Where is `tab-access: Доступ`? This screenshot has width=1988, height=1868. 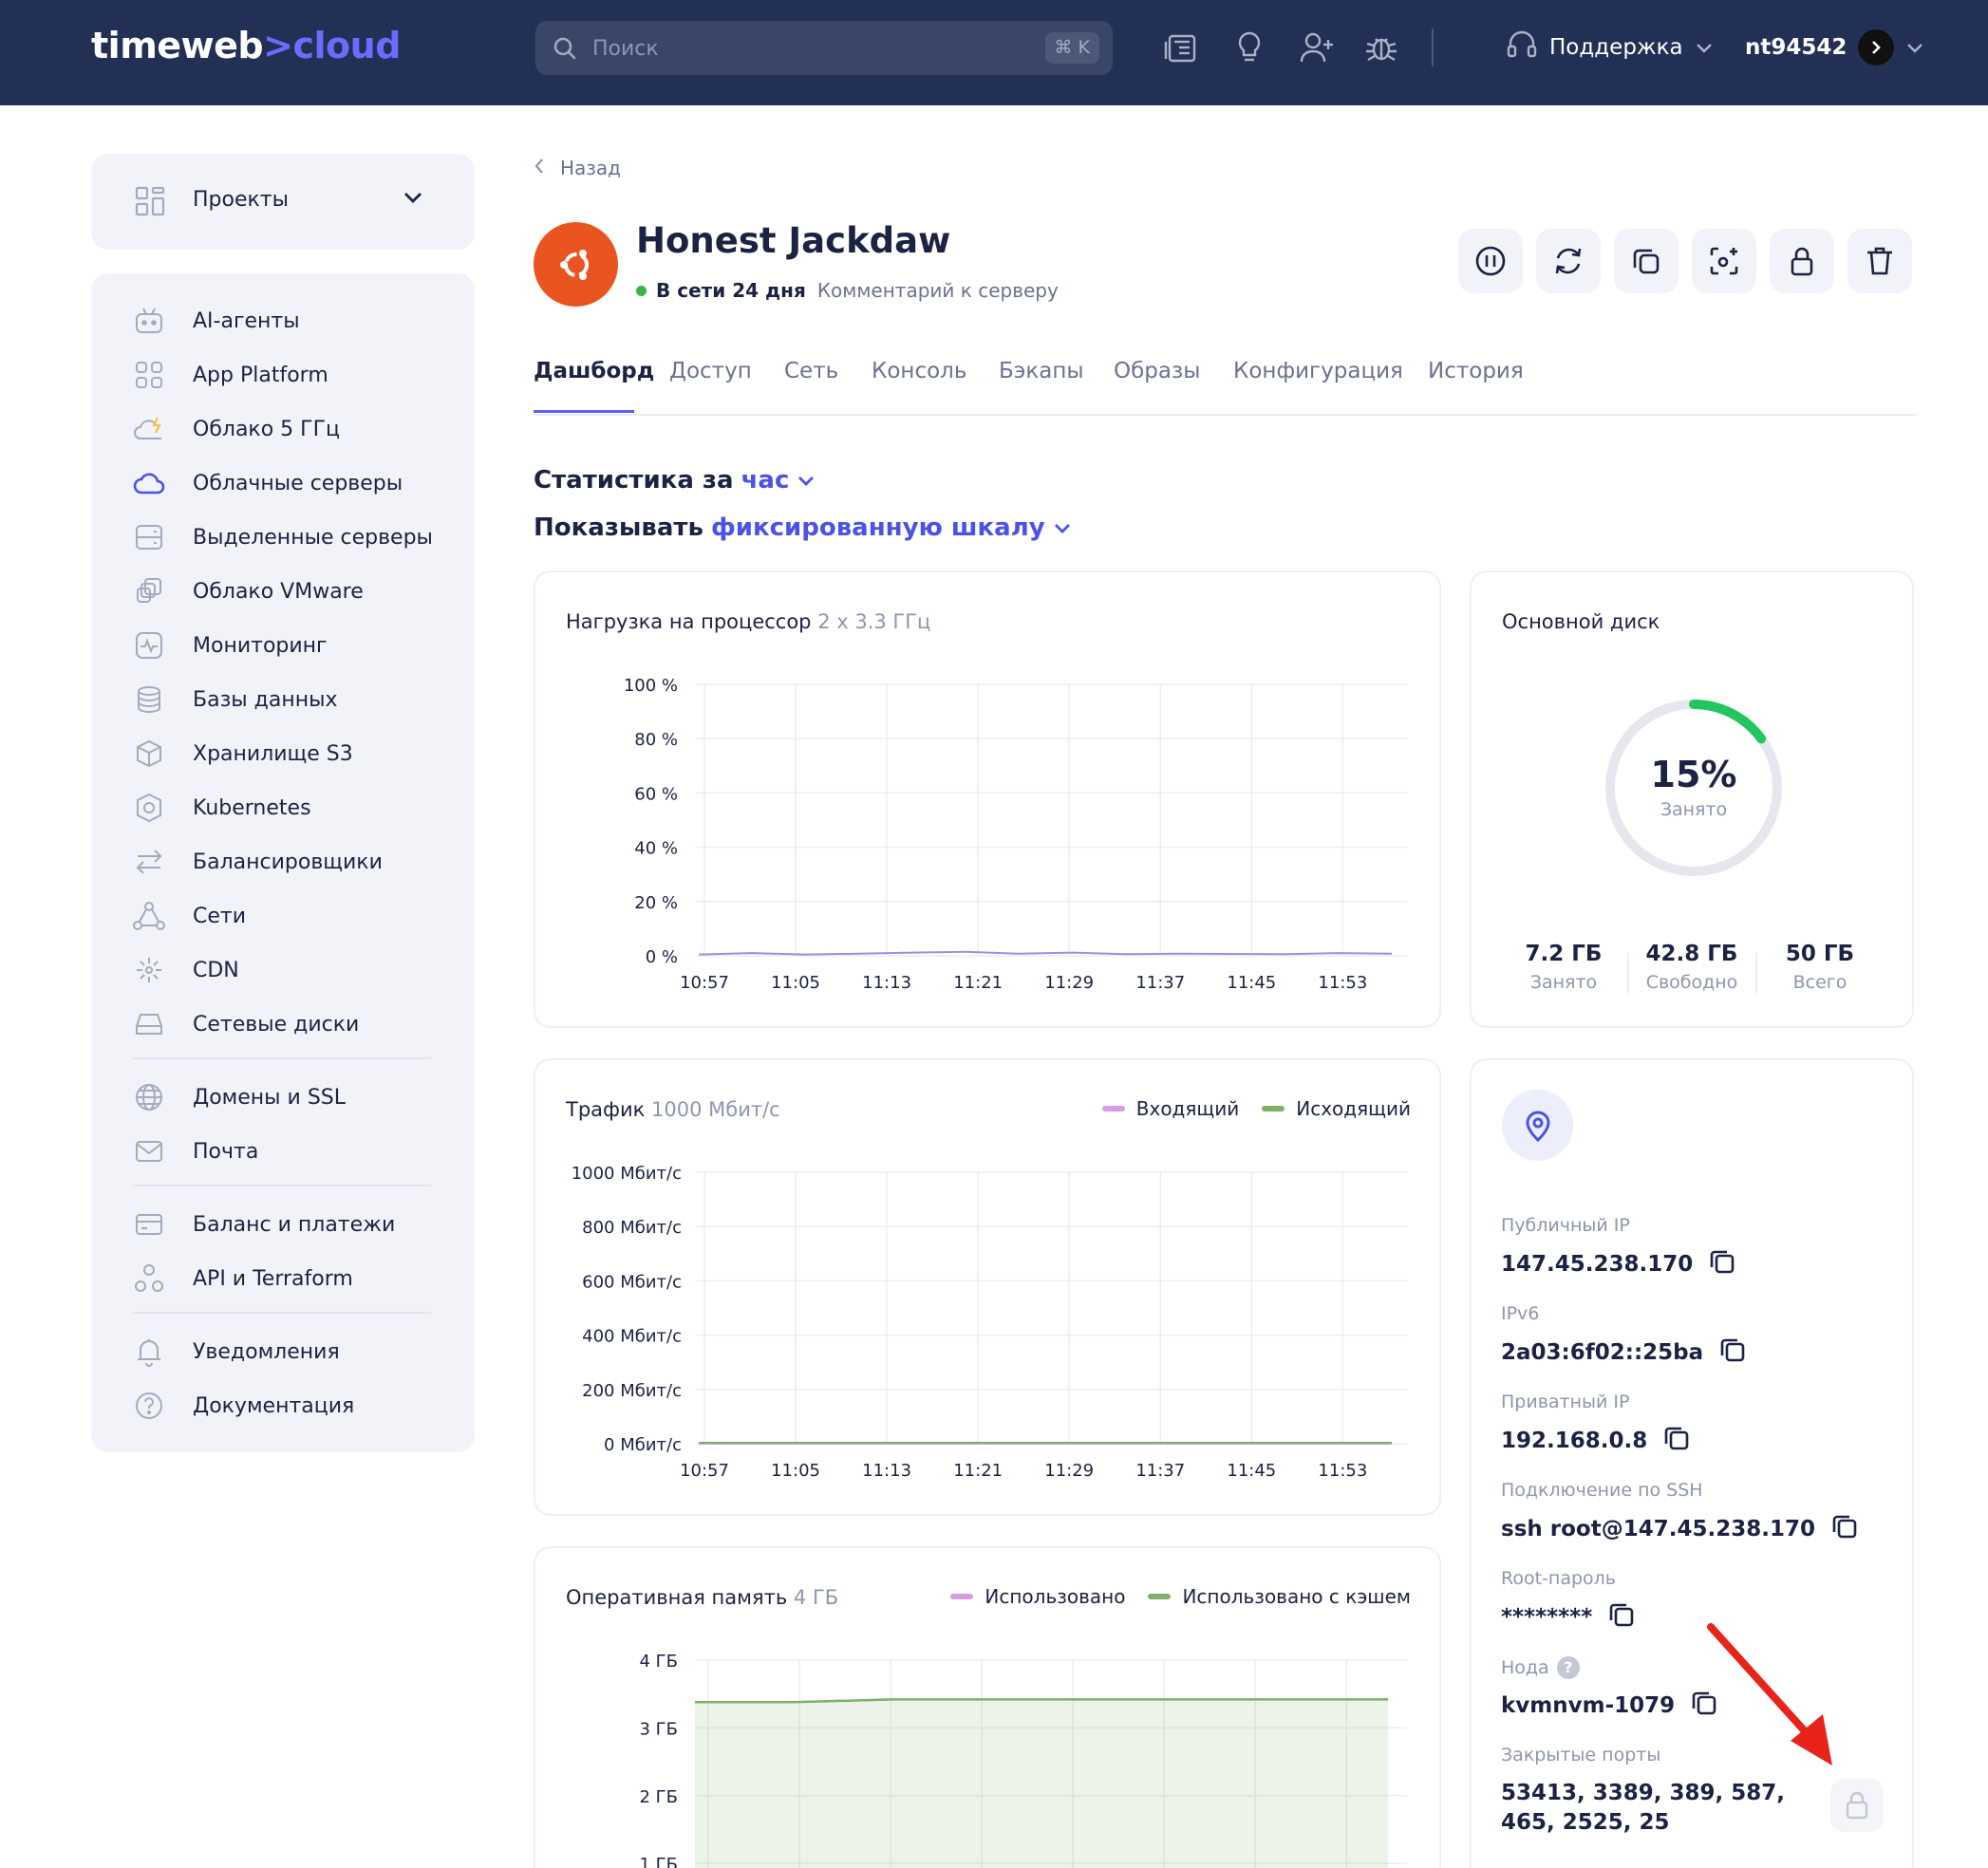 tab-access: Доступ is located at coordinates (710, 371).